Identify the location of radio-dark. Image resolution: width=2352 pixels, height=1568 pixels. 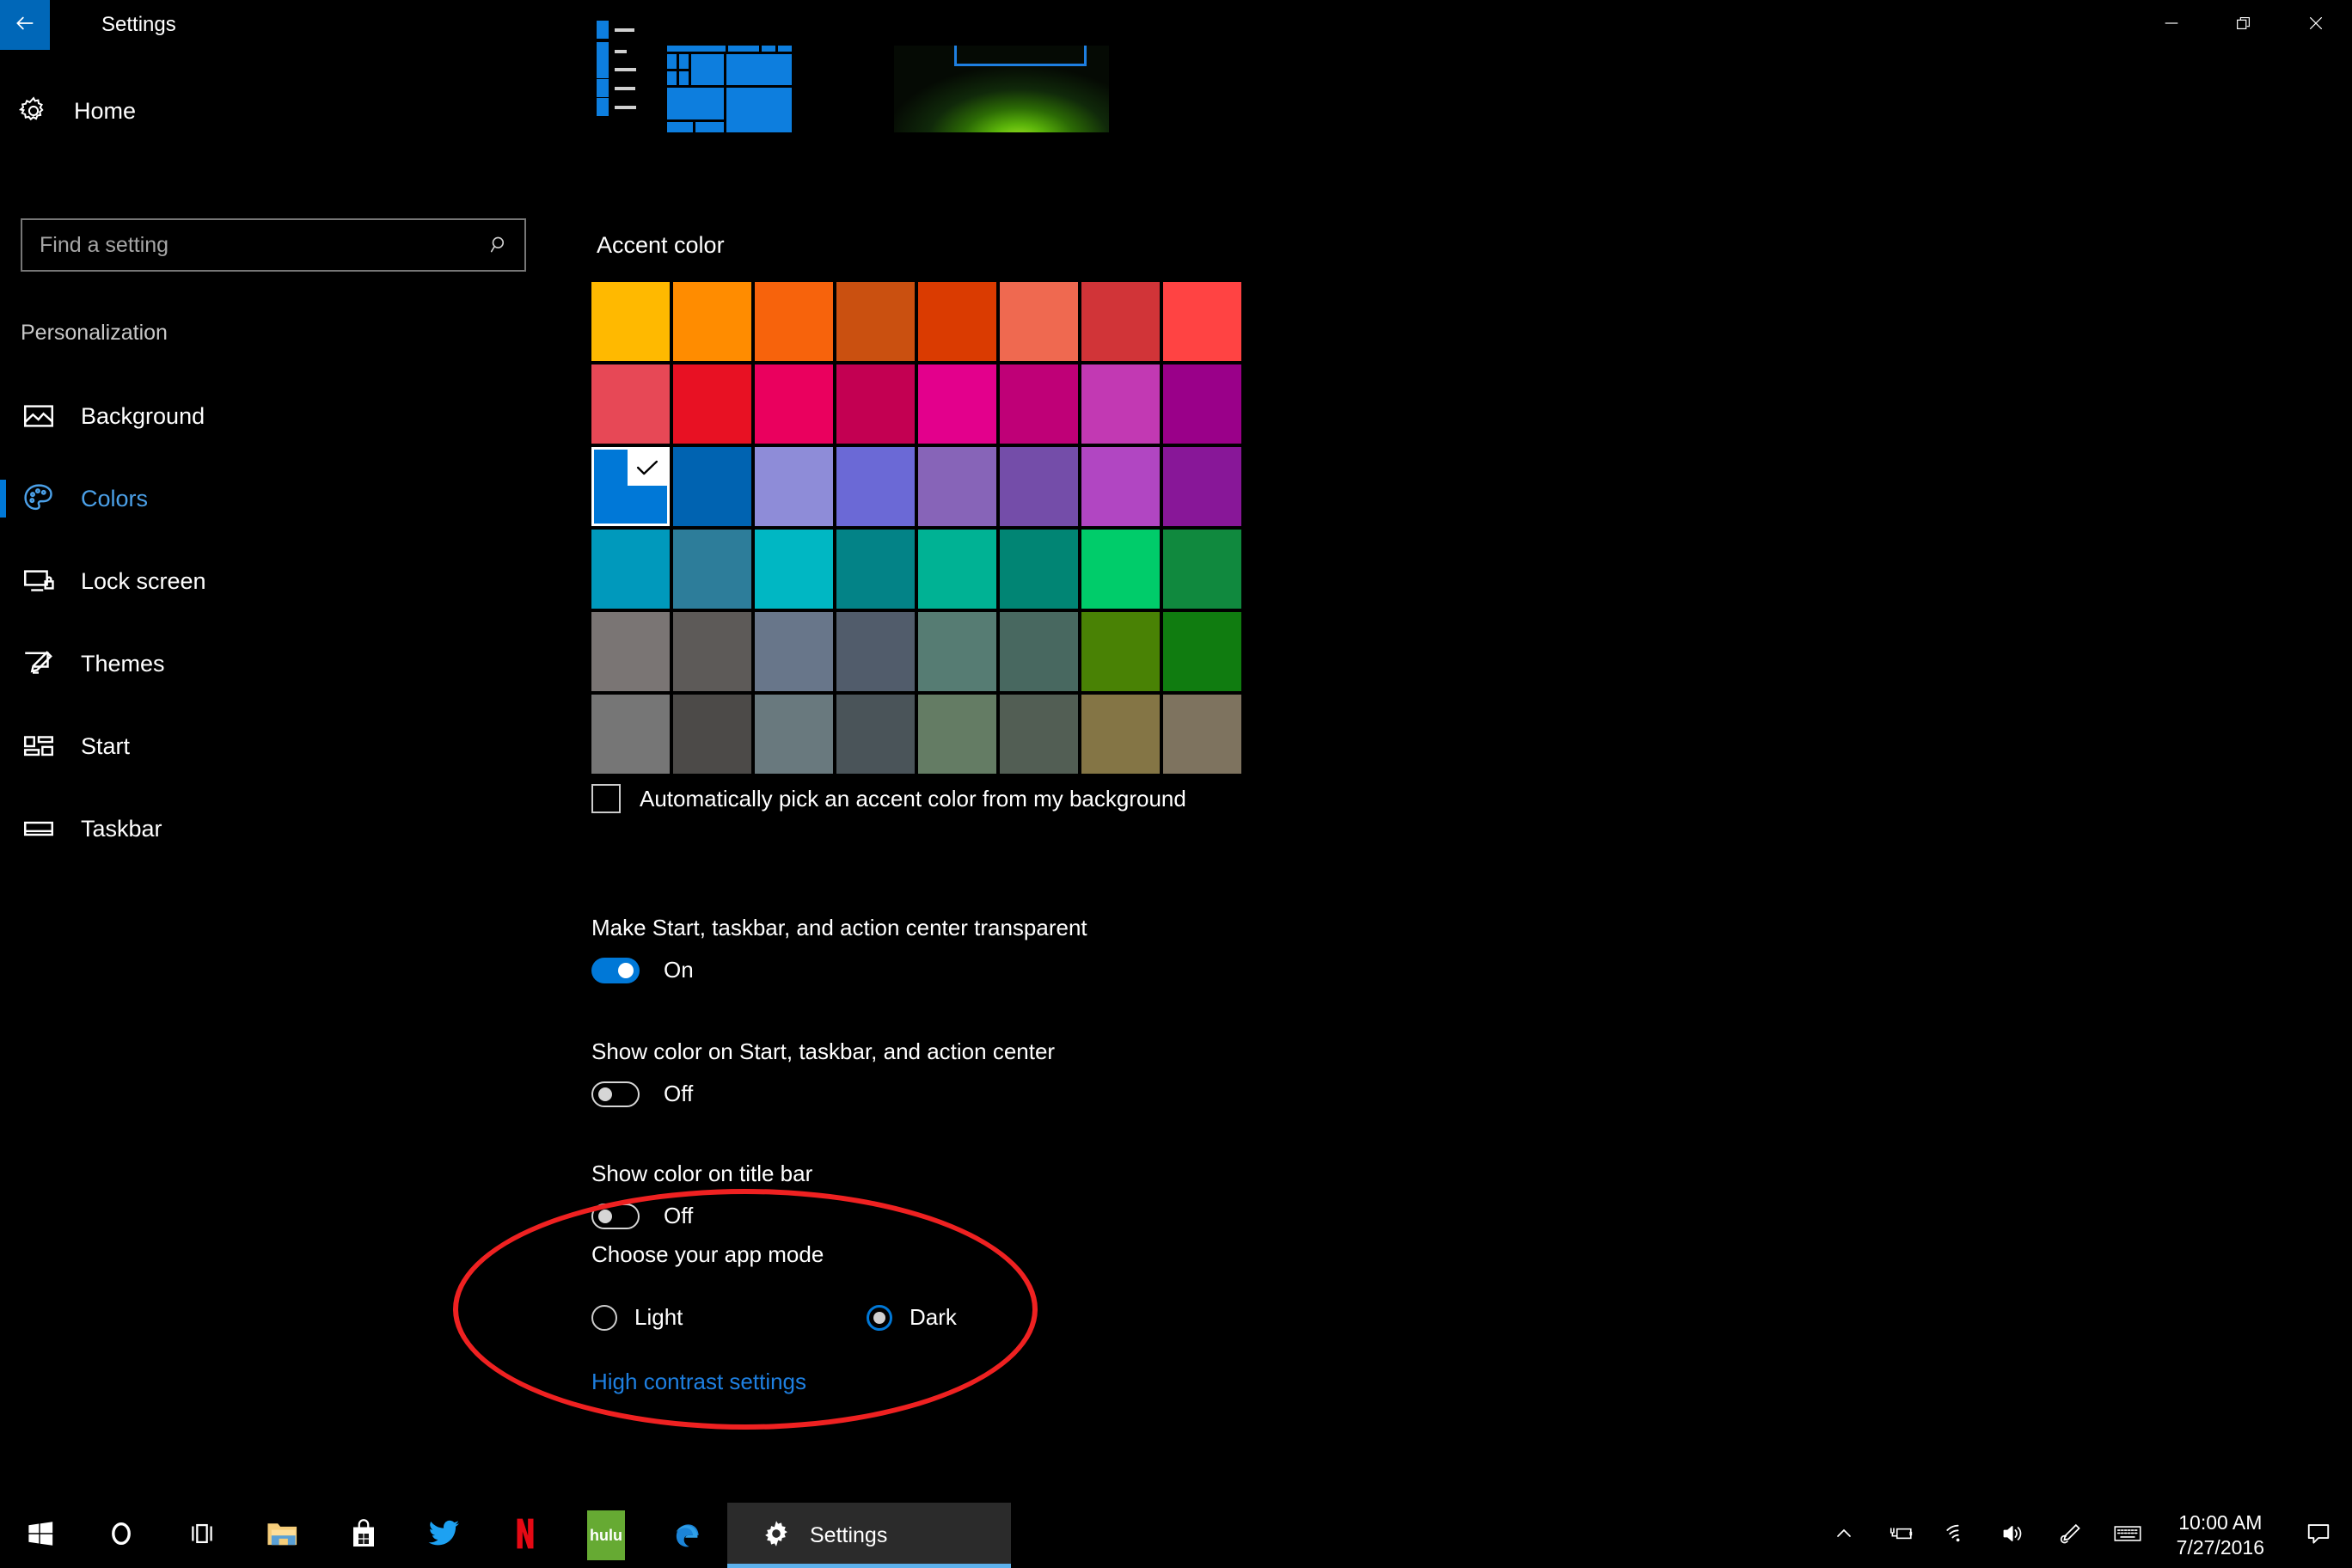
(879, 1317).